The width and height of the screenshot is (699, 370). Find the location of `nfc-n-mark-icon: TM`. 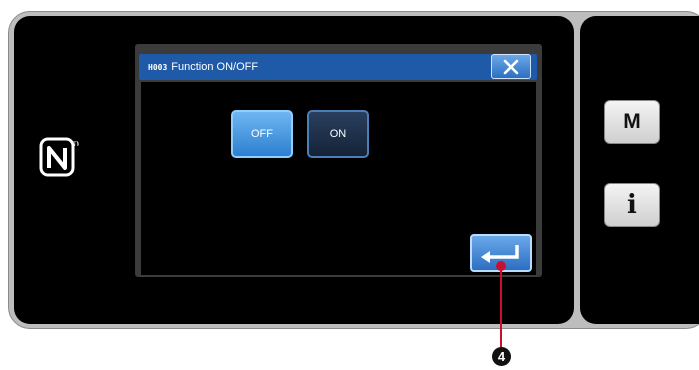

nfc-n-mark-icon: TM is located at coordinates (59, 157).